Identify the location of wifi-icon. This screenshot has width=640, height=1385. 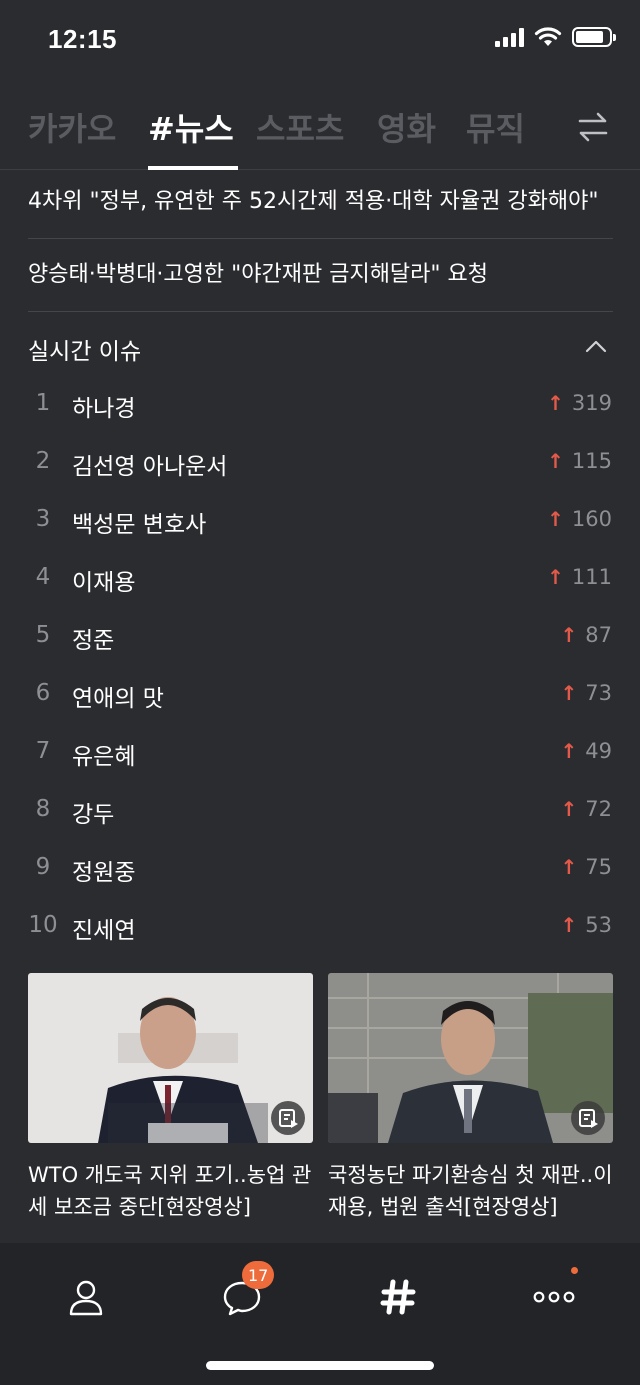
(548, 36).